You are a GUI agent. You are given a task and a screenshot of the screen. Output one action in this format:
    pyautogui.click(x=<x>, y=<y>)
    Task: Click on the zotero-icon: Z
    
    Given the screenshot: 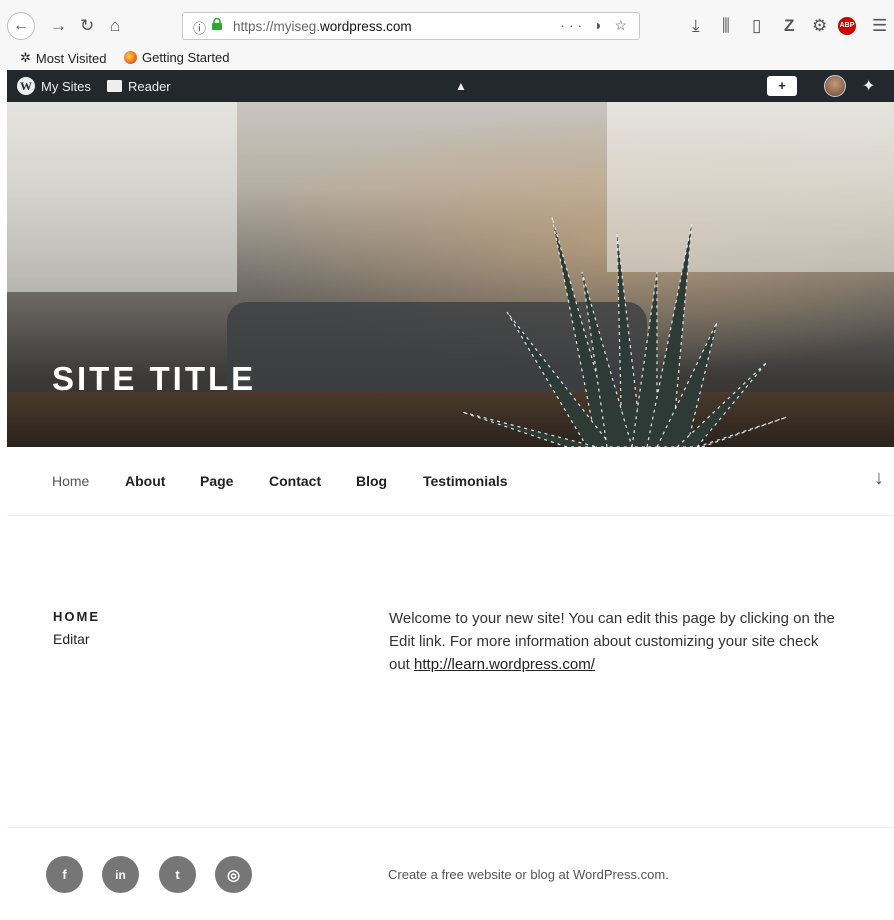 What is the action you would take?
    pyautogui.click(x=789, y=26)
    